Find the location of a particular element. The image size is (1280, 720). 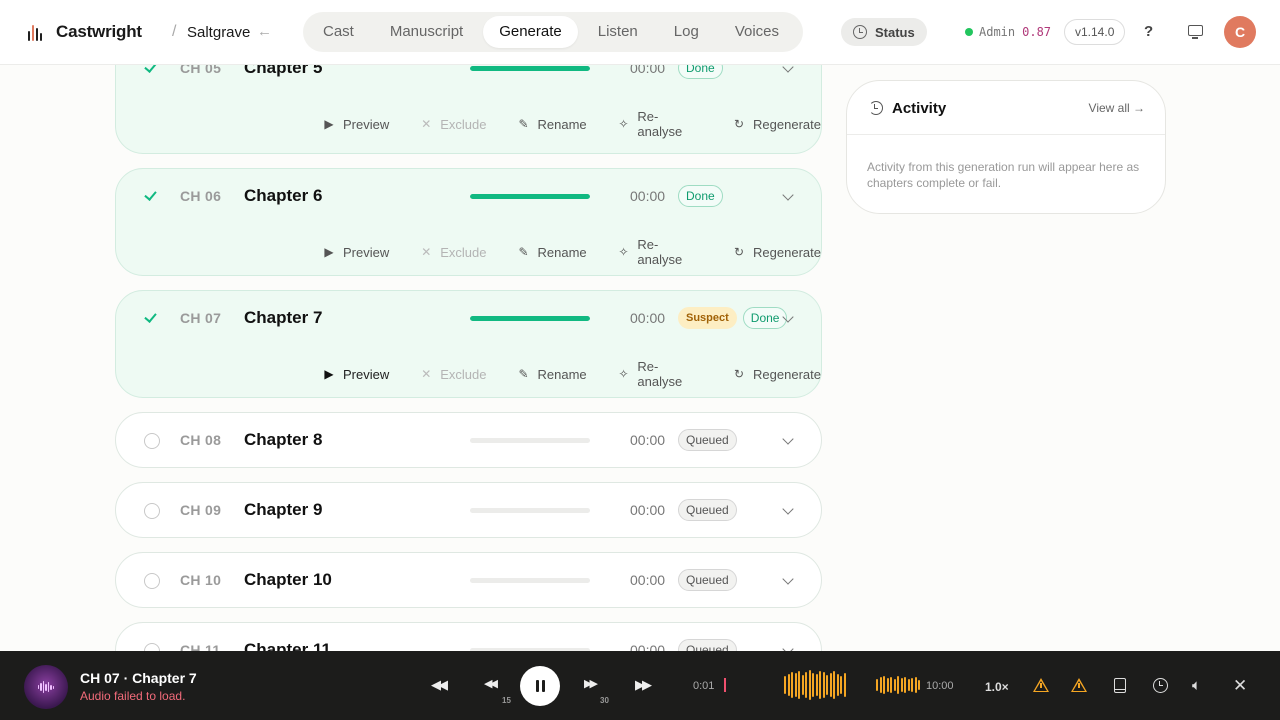

online-dot-icon is located at coordinates (969, 32).